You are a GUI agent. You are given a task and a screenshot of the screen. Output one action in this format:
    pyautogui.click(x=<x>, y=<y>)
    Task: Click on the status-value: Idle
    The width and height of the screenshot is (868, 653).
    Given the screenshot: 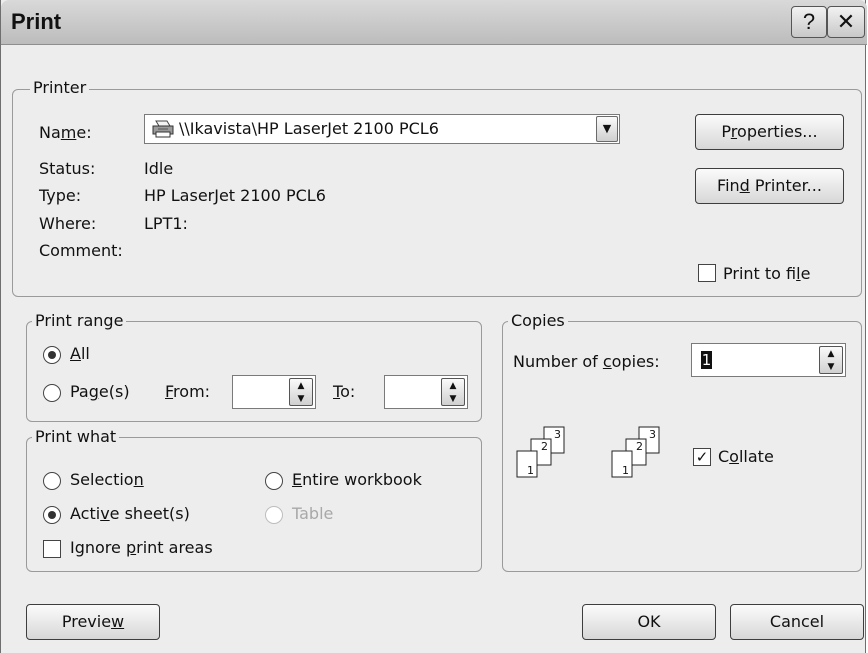 What is the action you would take?
    pyautogui.click(x=159, y=168)
    